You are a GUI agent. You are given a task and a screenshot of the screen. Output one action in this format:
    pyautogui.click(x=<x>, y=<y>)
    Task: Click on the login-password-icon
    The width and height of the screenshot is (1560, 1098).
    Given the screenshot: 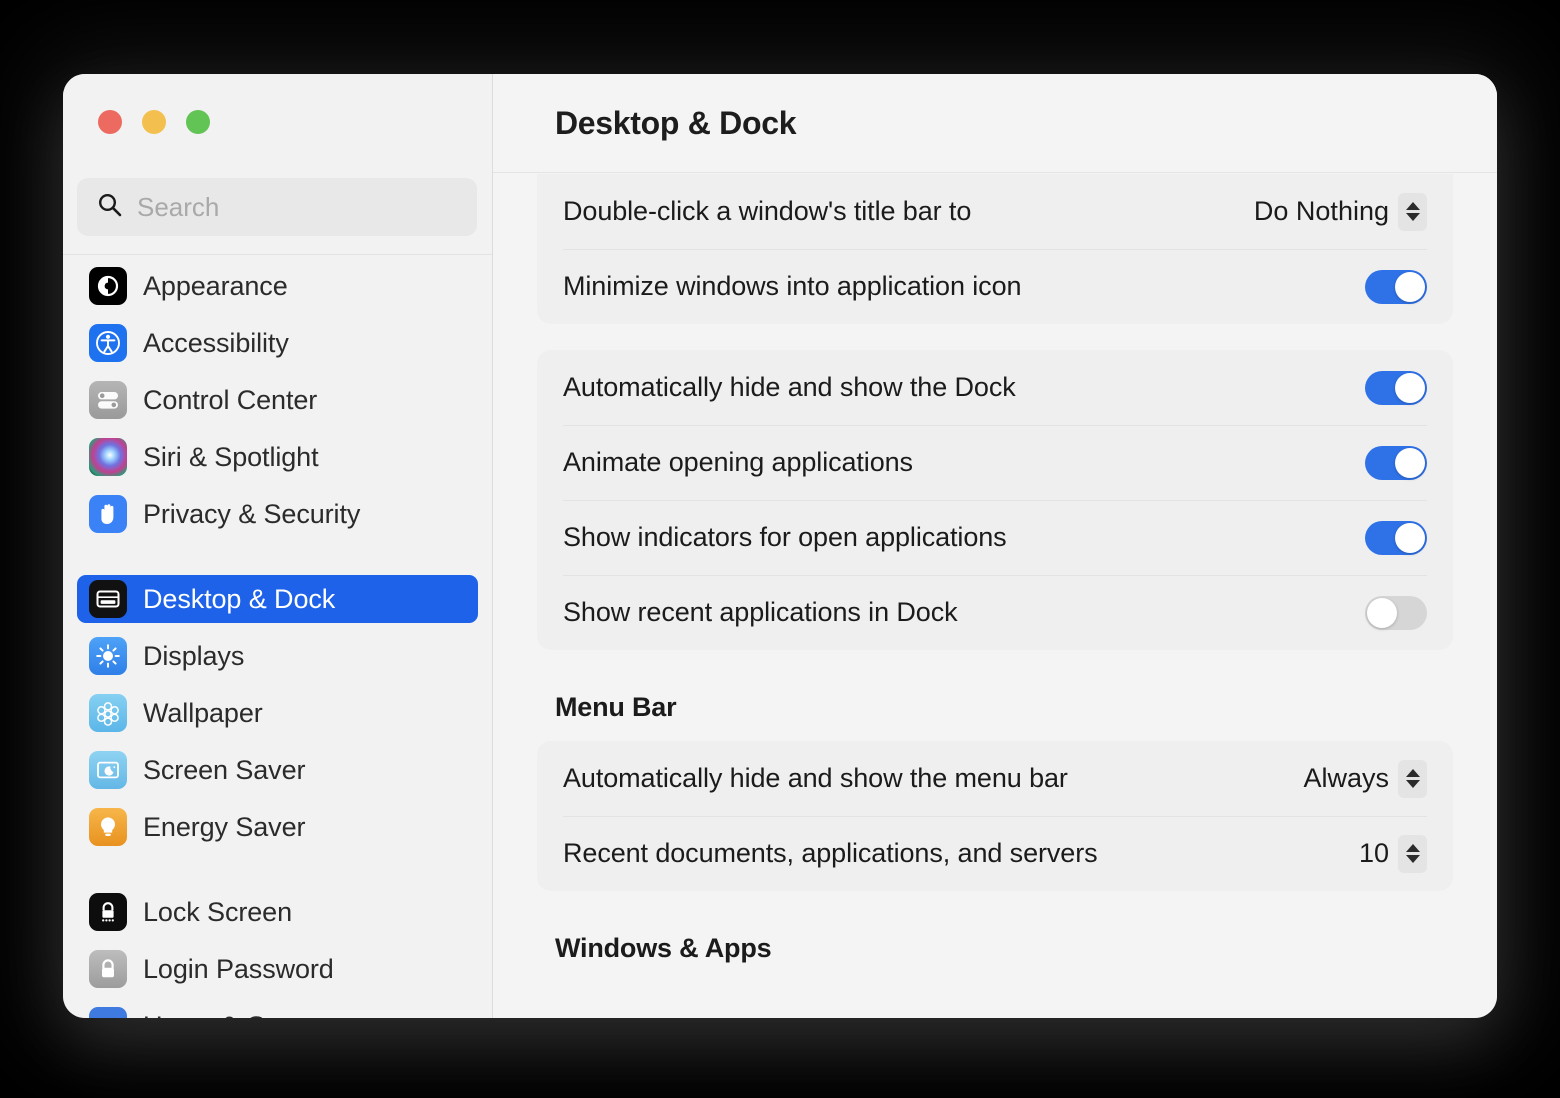 What is the action you would take?
    pyautogui.click(x=108, y=969)
    